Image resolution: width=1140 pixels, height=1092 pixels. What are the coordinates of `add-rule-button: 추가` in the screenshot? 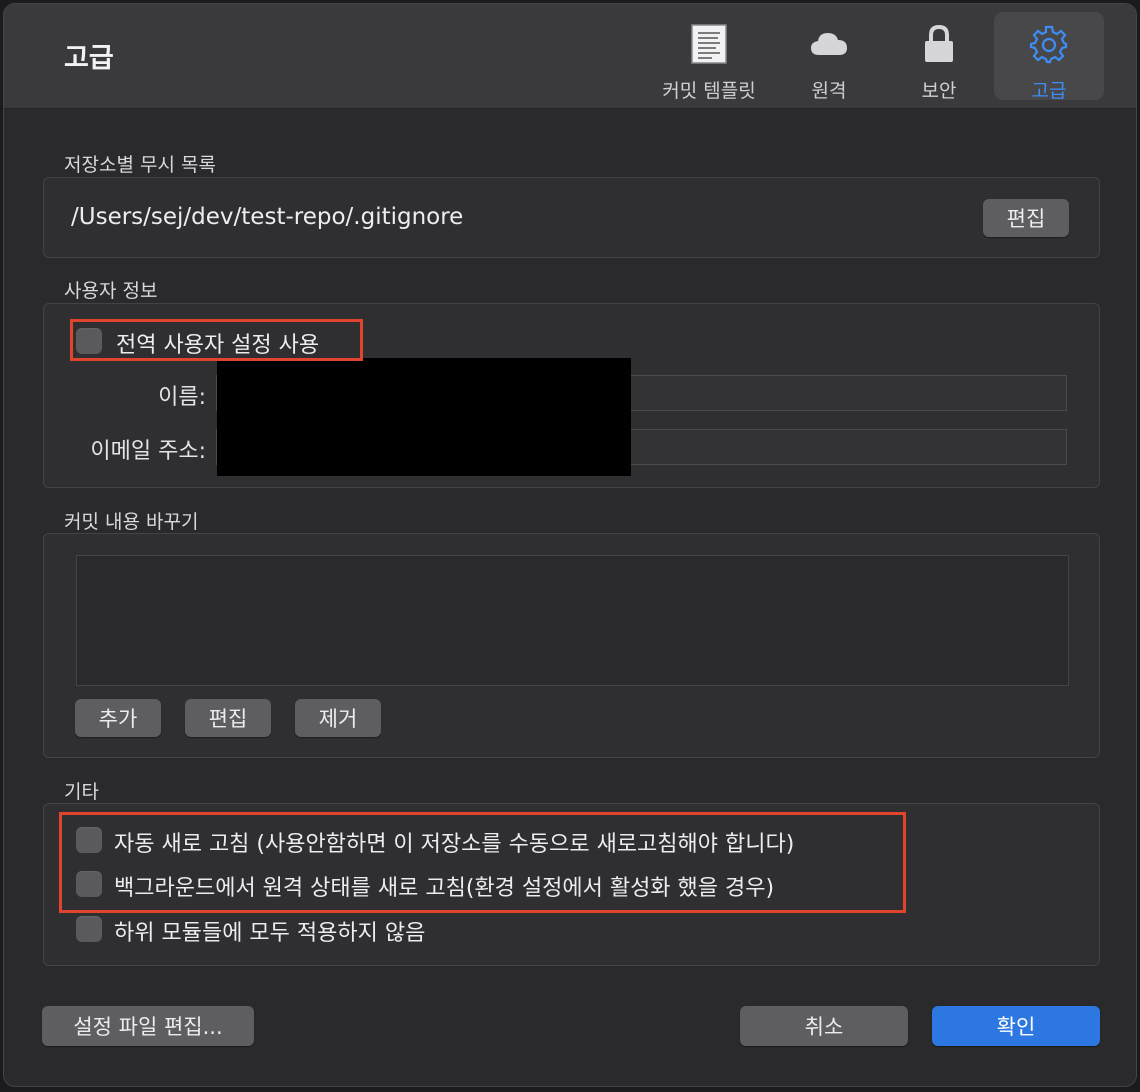 It's located at (118, 718).